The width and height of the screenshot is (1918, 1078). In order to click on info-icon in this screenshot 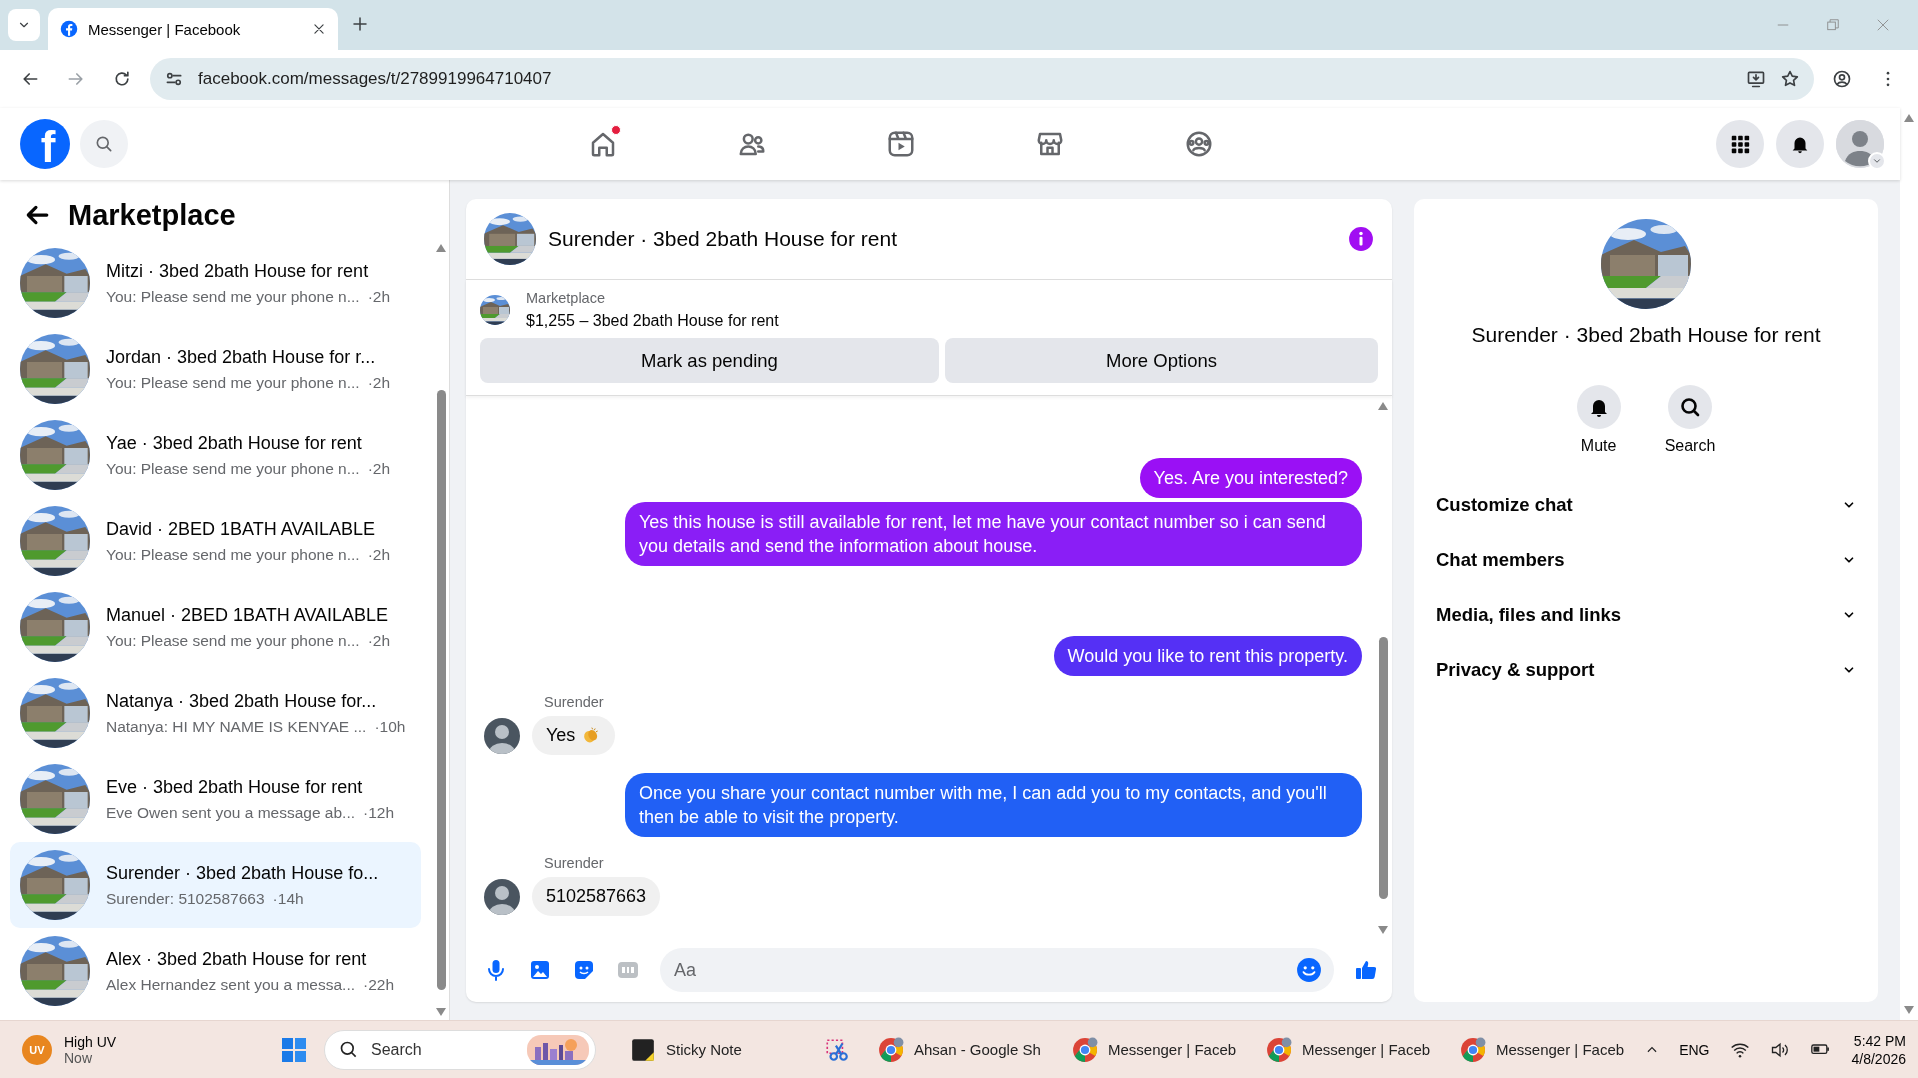, I will do `click(1361, 239)`.